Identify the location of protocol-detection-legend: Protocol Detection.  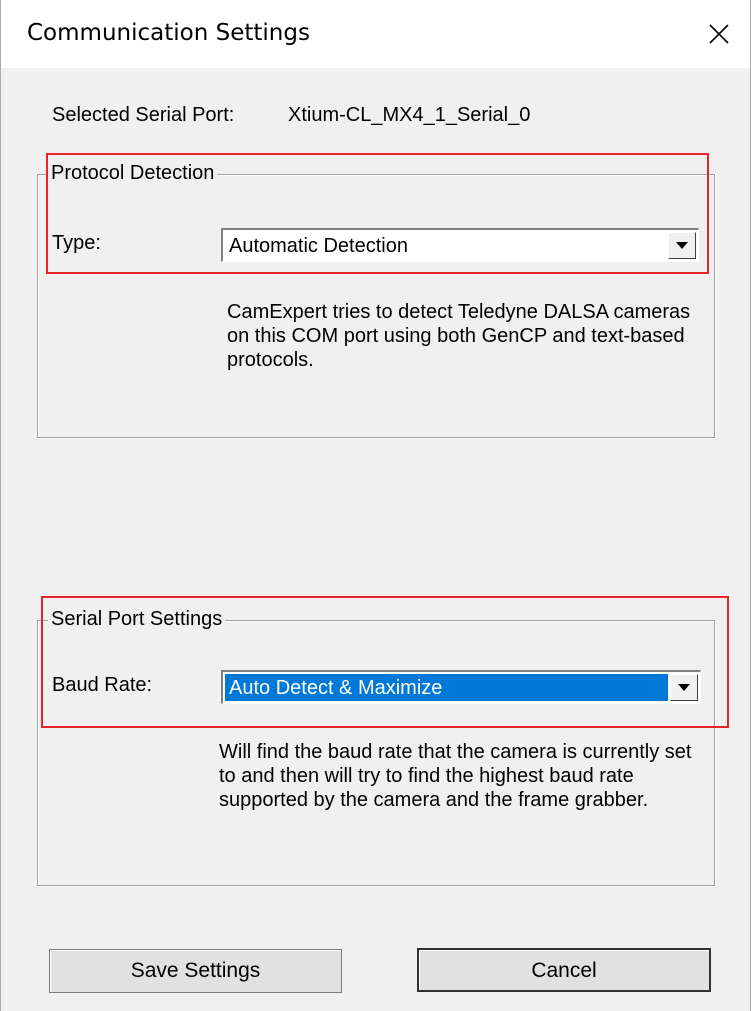
(133, 173).